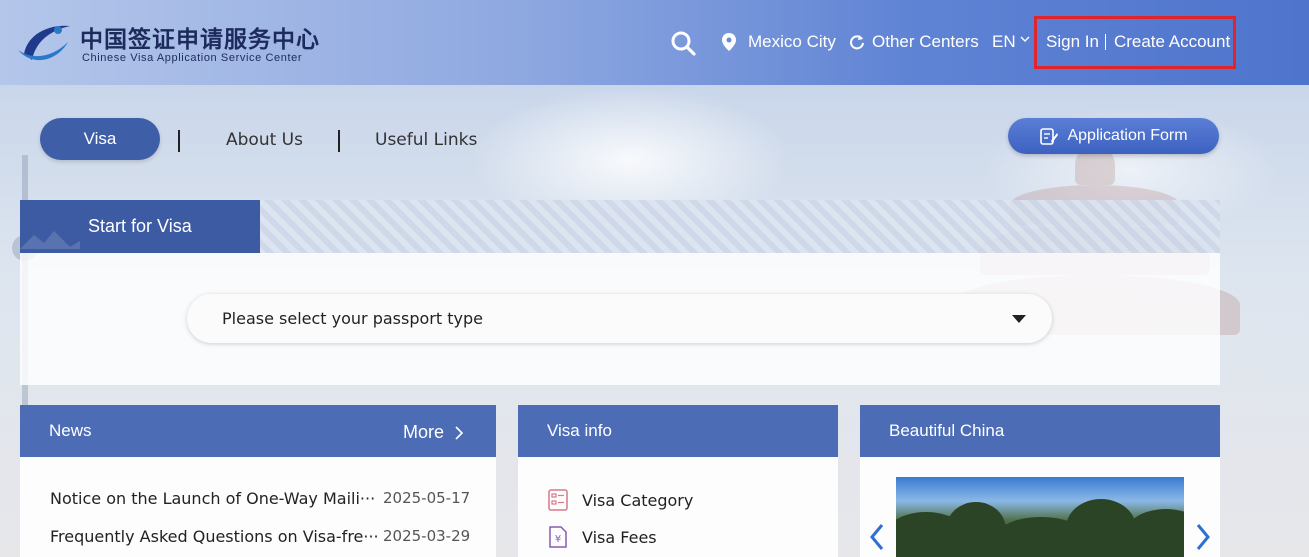 This screenshot has width=1309, height=557. What do you see at coordinates (424, 432) in the screenshot?
I see `news-more-label: More` at bounding box center [424, 432].